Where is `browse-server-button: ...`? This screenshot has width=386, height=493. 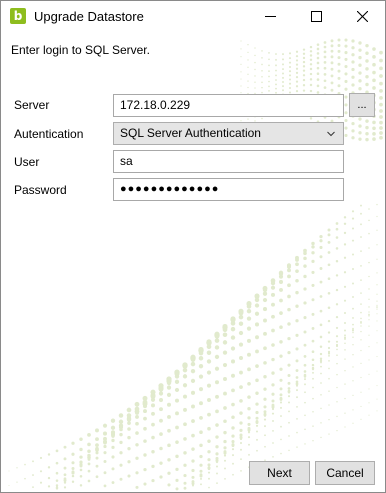 browse-server-button: ... is located at coordinates (362, 105).